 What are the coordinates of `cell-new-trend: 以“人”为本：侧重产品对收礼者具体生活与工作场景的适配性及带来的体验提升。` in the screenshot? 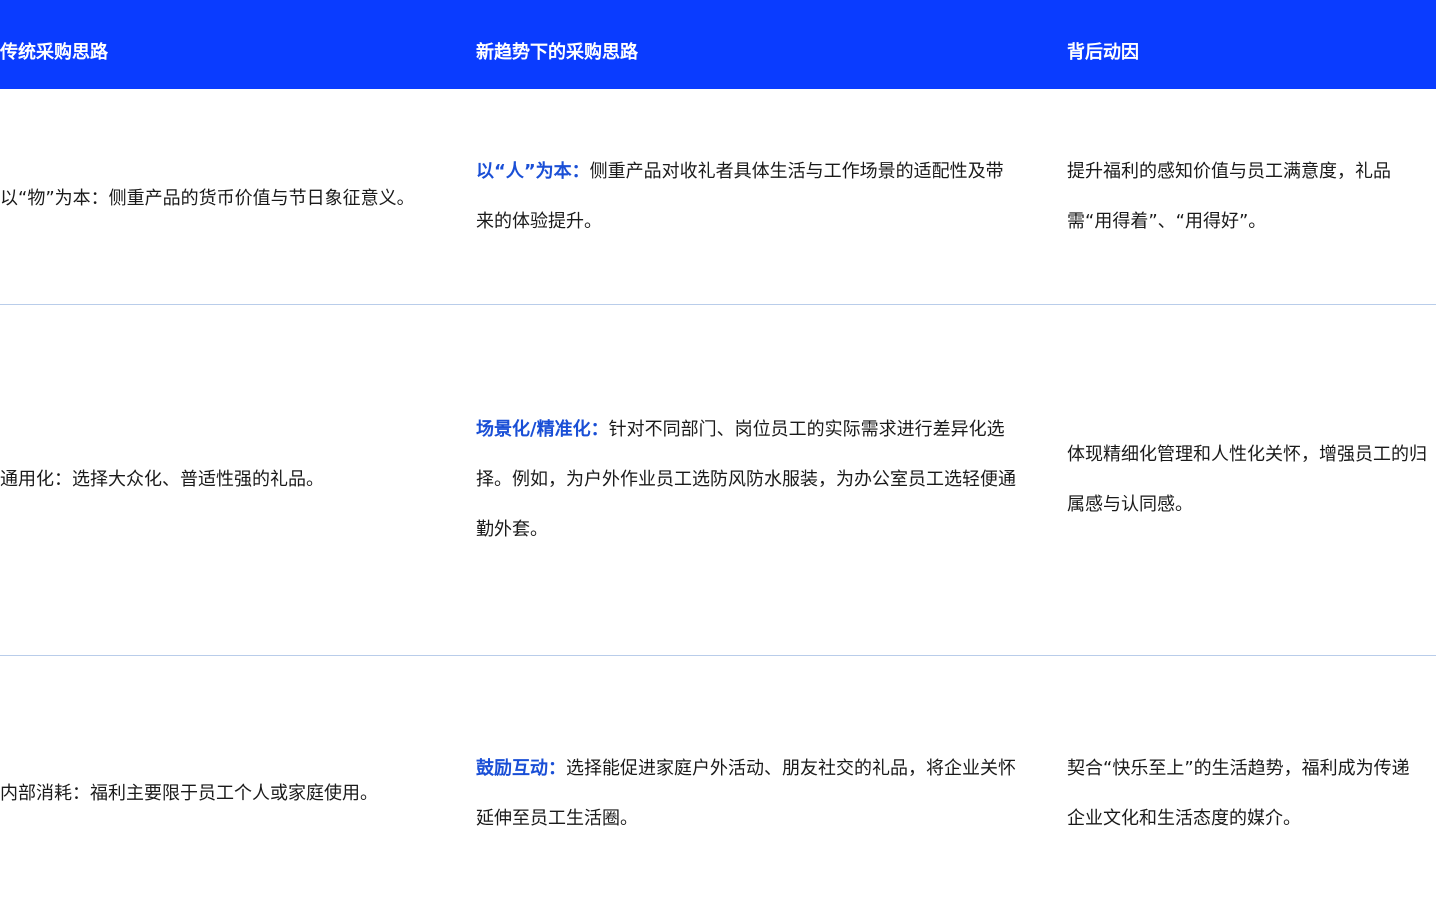 It's located at (746, 196).